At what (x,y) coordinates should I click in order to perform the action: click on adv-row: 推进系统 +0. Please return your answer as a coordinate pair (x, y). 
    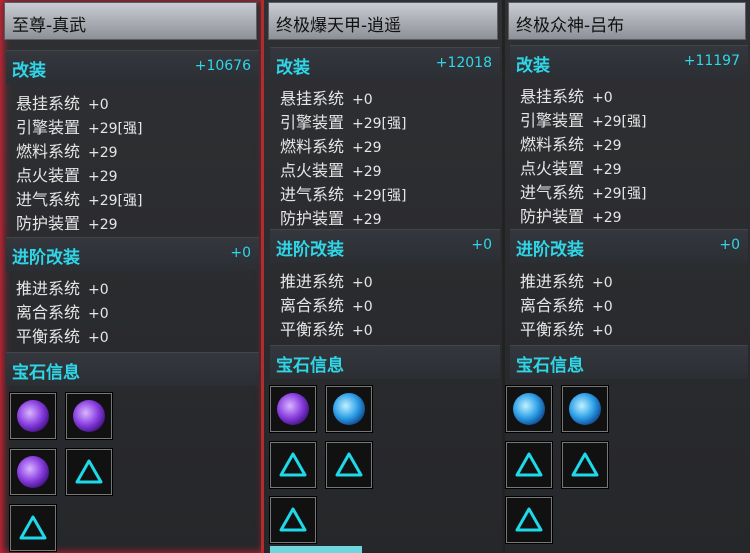
    Looking at the image, I should click on (62, 287).